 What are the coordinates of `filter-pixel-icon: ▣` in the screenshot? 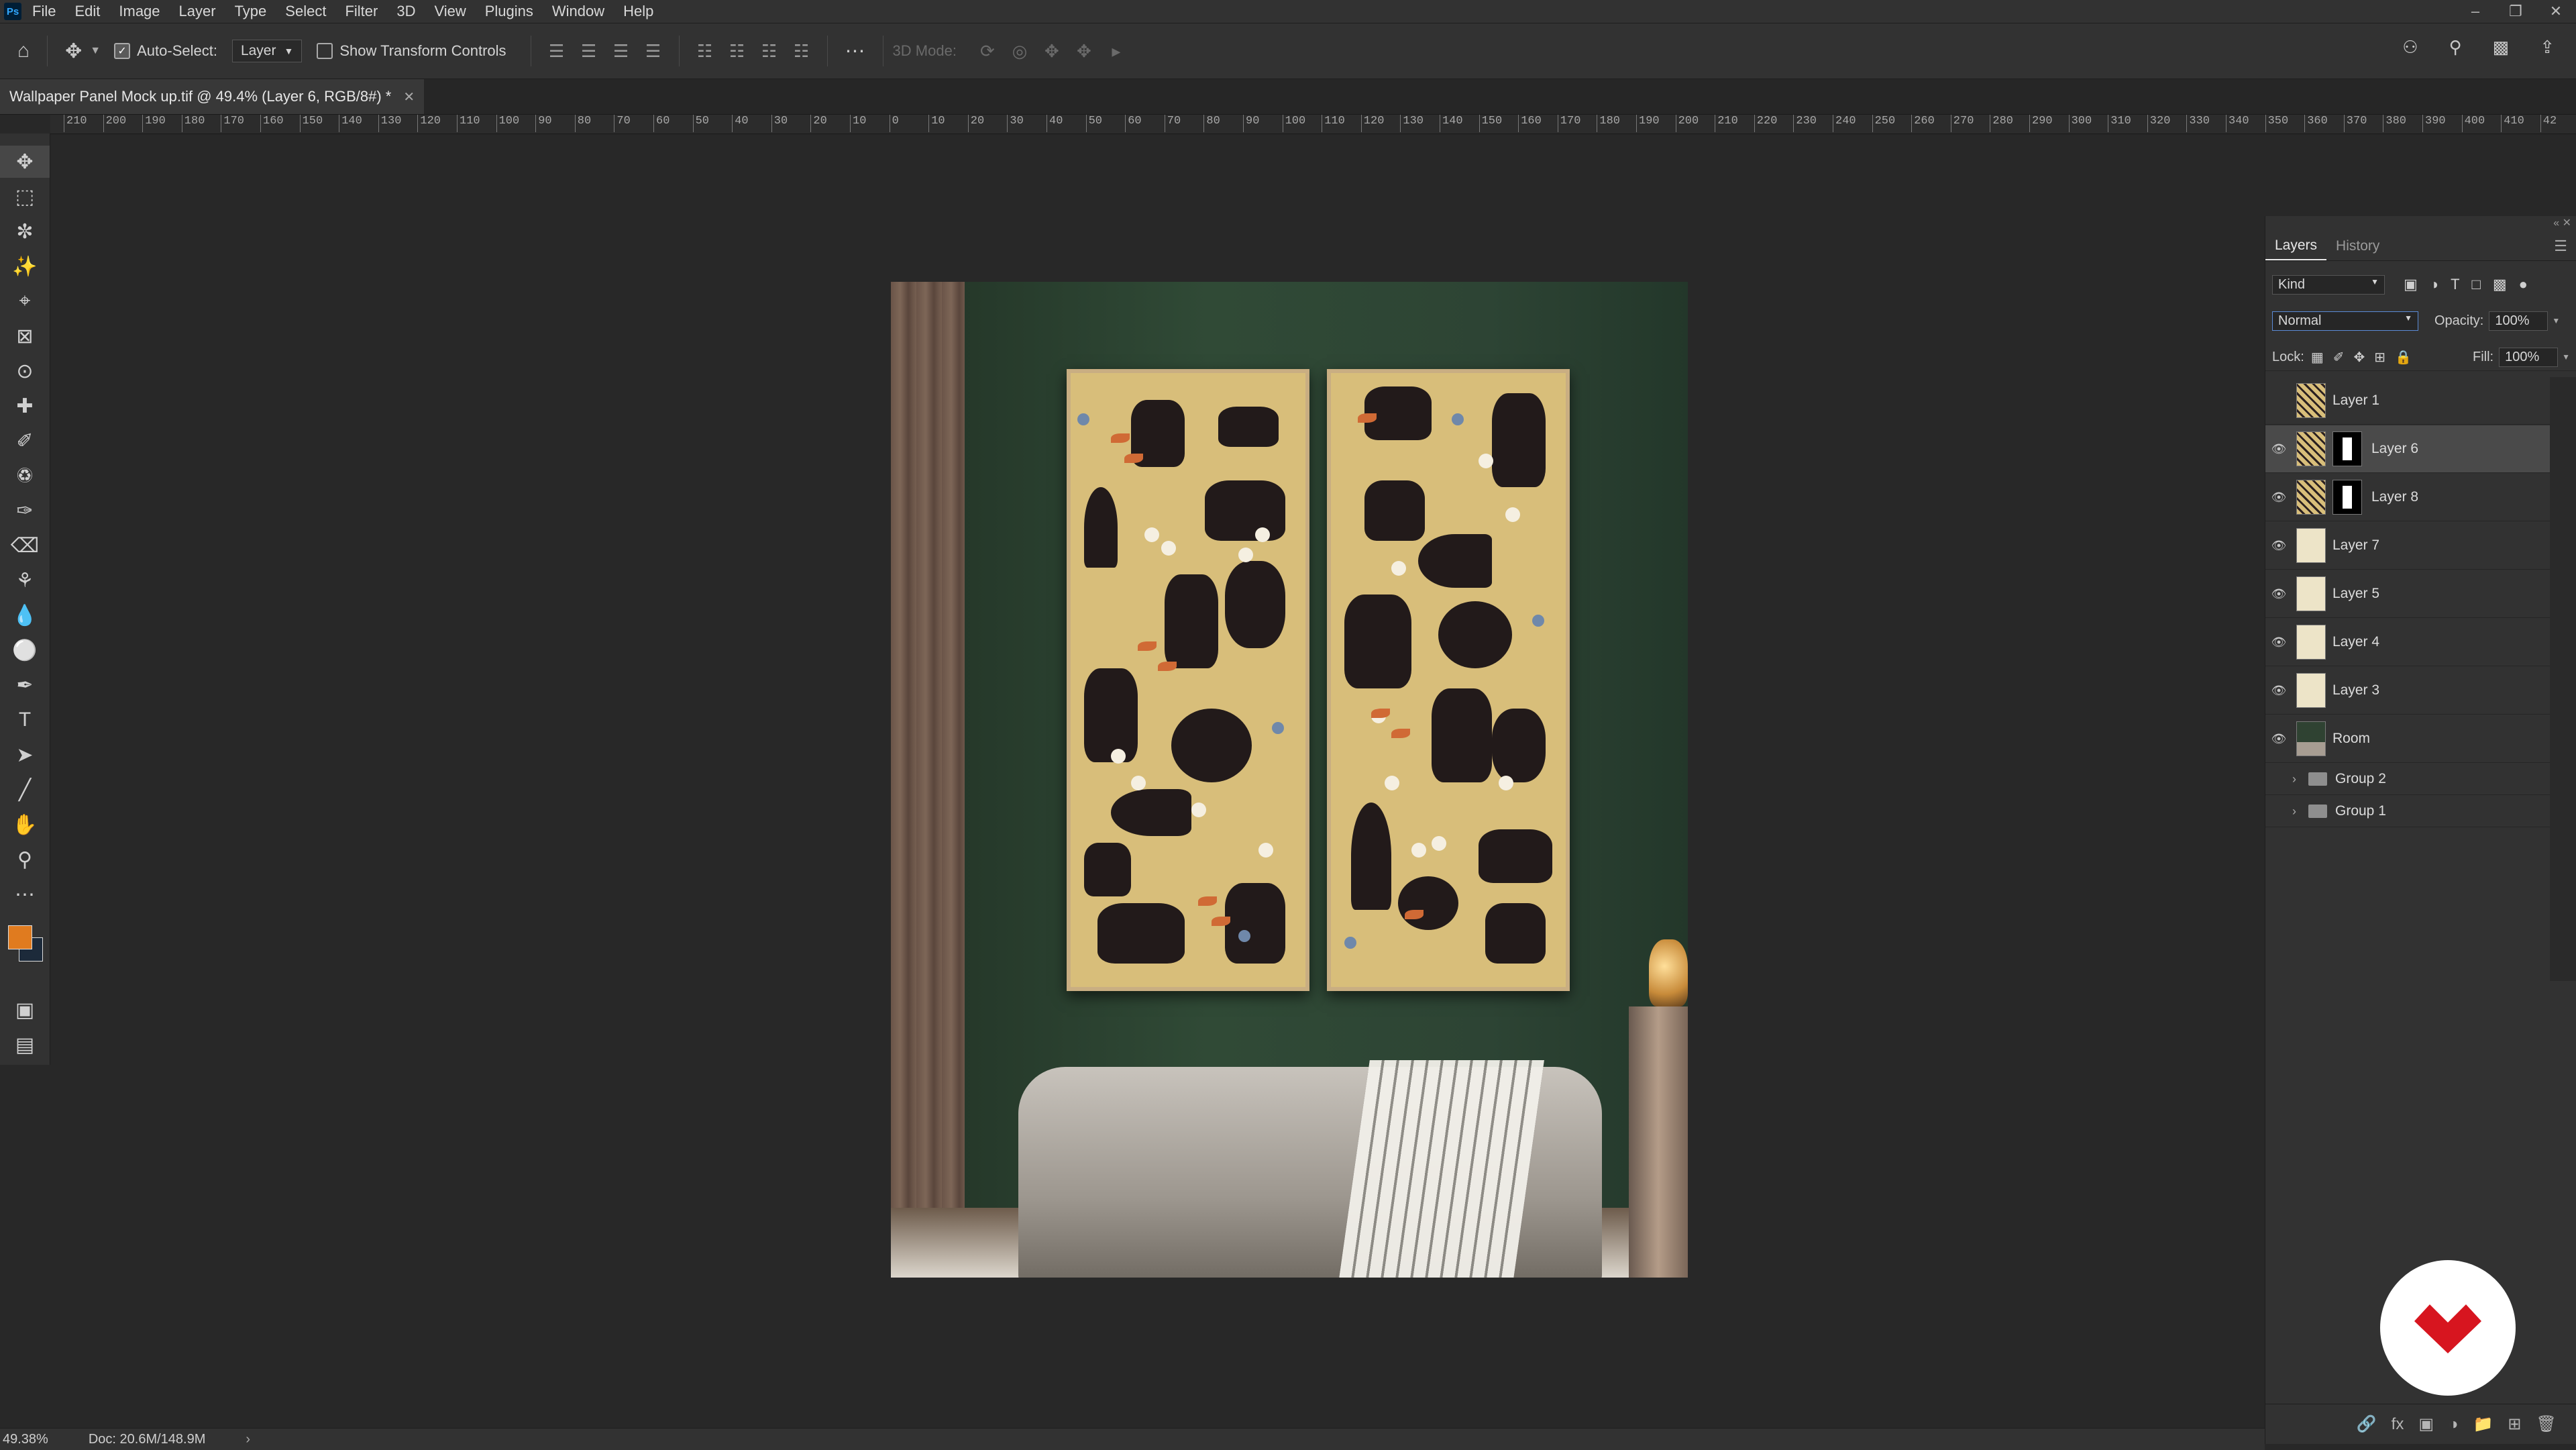 It's located at (2411, 284).